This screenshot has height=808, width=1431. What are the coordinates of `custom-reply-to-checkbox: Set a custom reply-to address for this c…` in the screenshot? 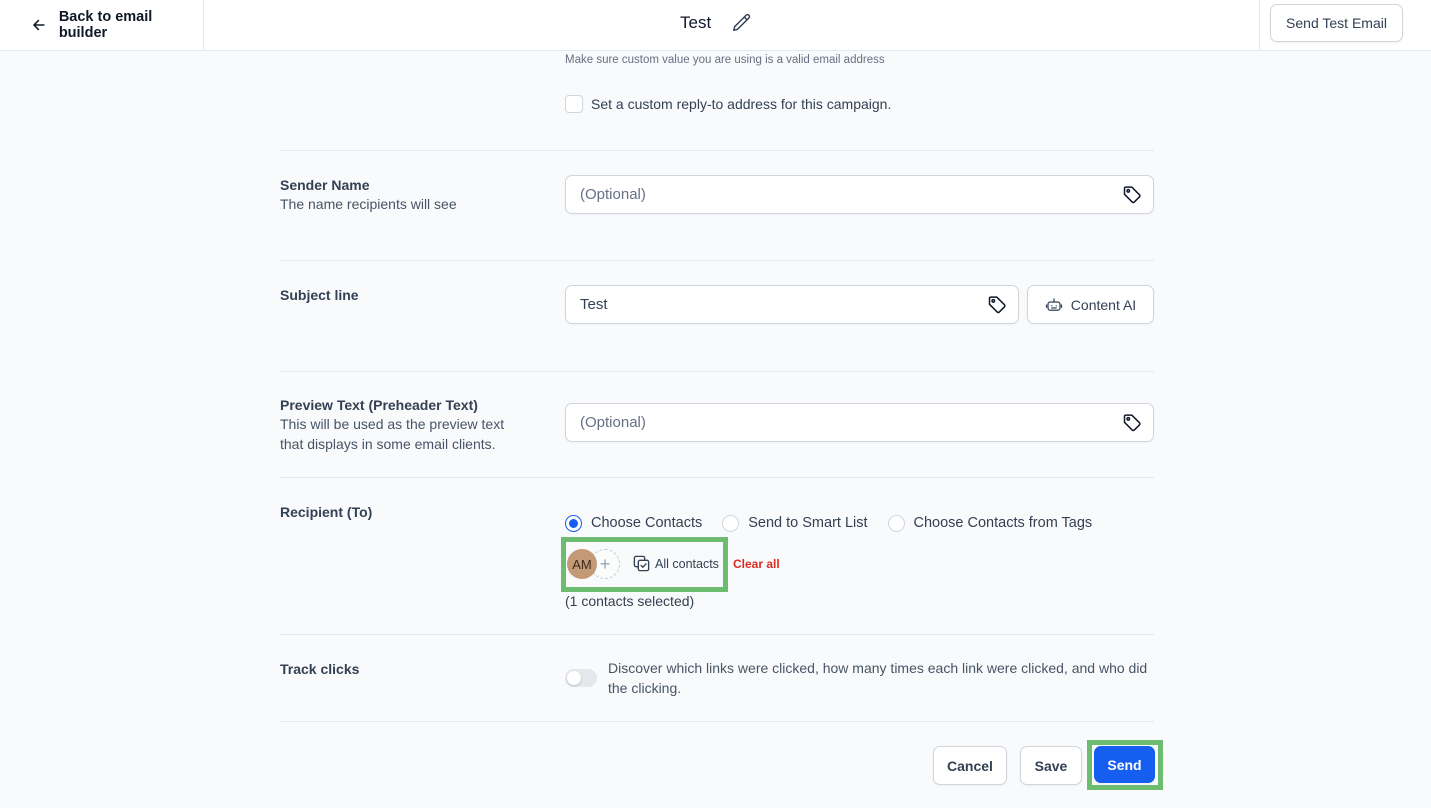 It's located at (728, 104).